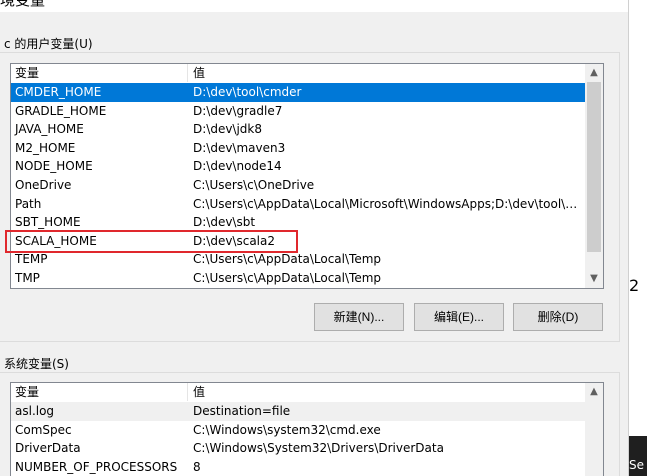 This screenshot has height=476, width=647. What do you see at coordinates (238, 110) in the screenshot?
I see `var-value: D:\dev\gradle7` at bounding box center [238, 110].